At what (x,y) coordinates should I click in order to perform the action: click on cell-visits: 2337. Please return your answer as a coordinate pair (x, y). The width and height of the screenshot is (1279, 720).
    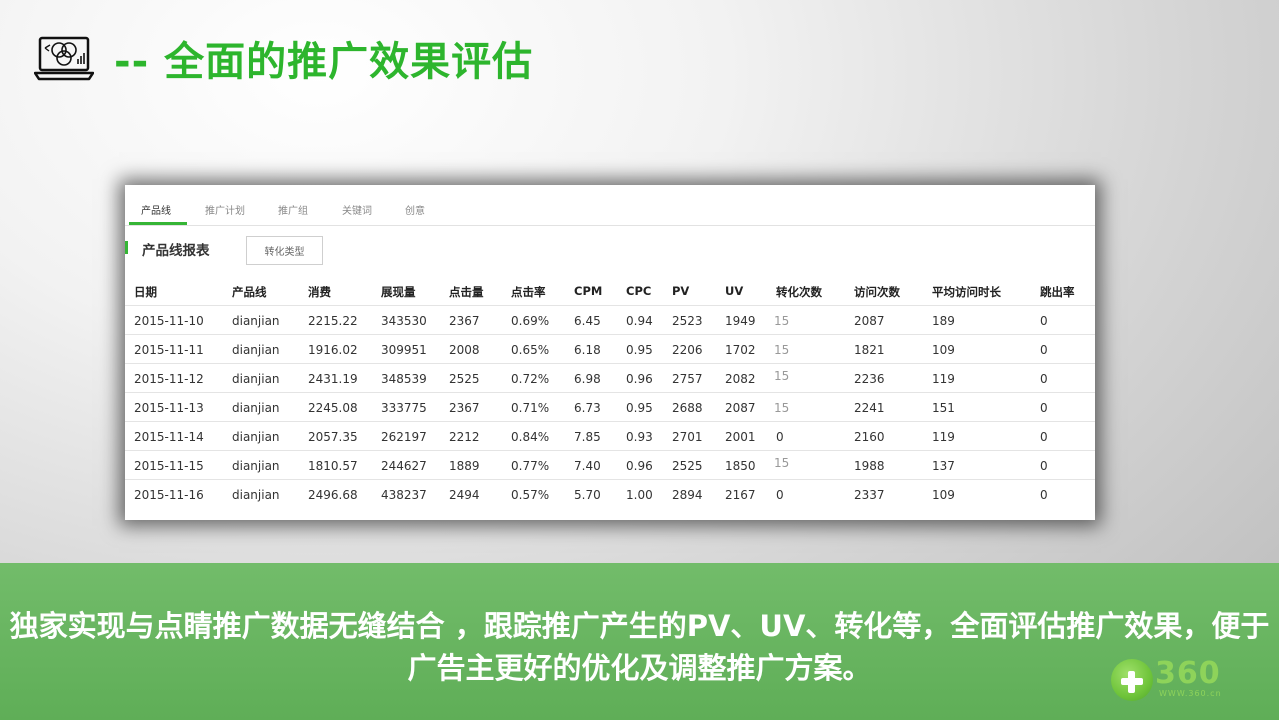
    Looking at the image, I should click on (869, 495).